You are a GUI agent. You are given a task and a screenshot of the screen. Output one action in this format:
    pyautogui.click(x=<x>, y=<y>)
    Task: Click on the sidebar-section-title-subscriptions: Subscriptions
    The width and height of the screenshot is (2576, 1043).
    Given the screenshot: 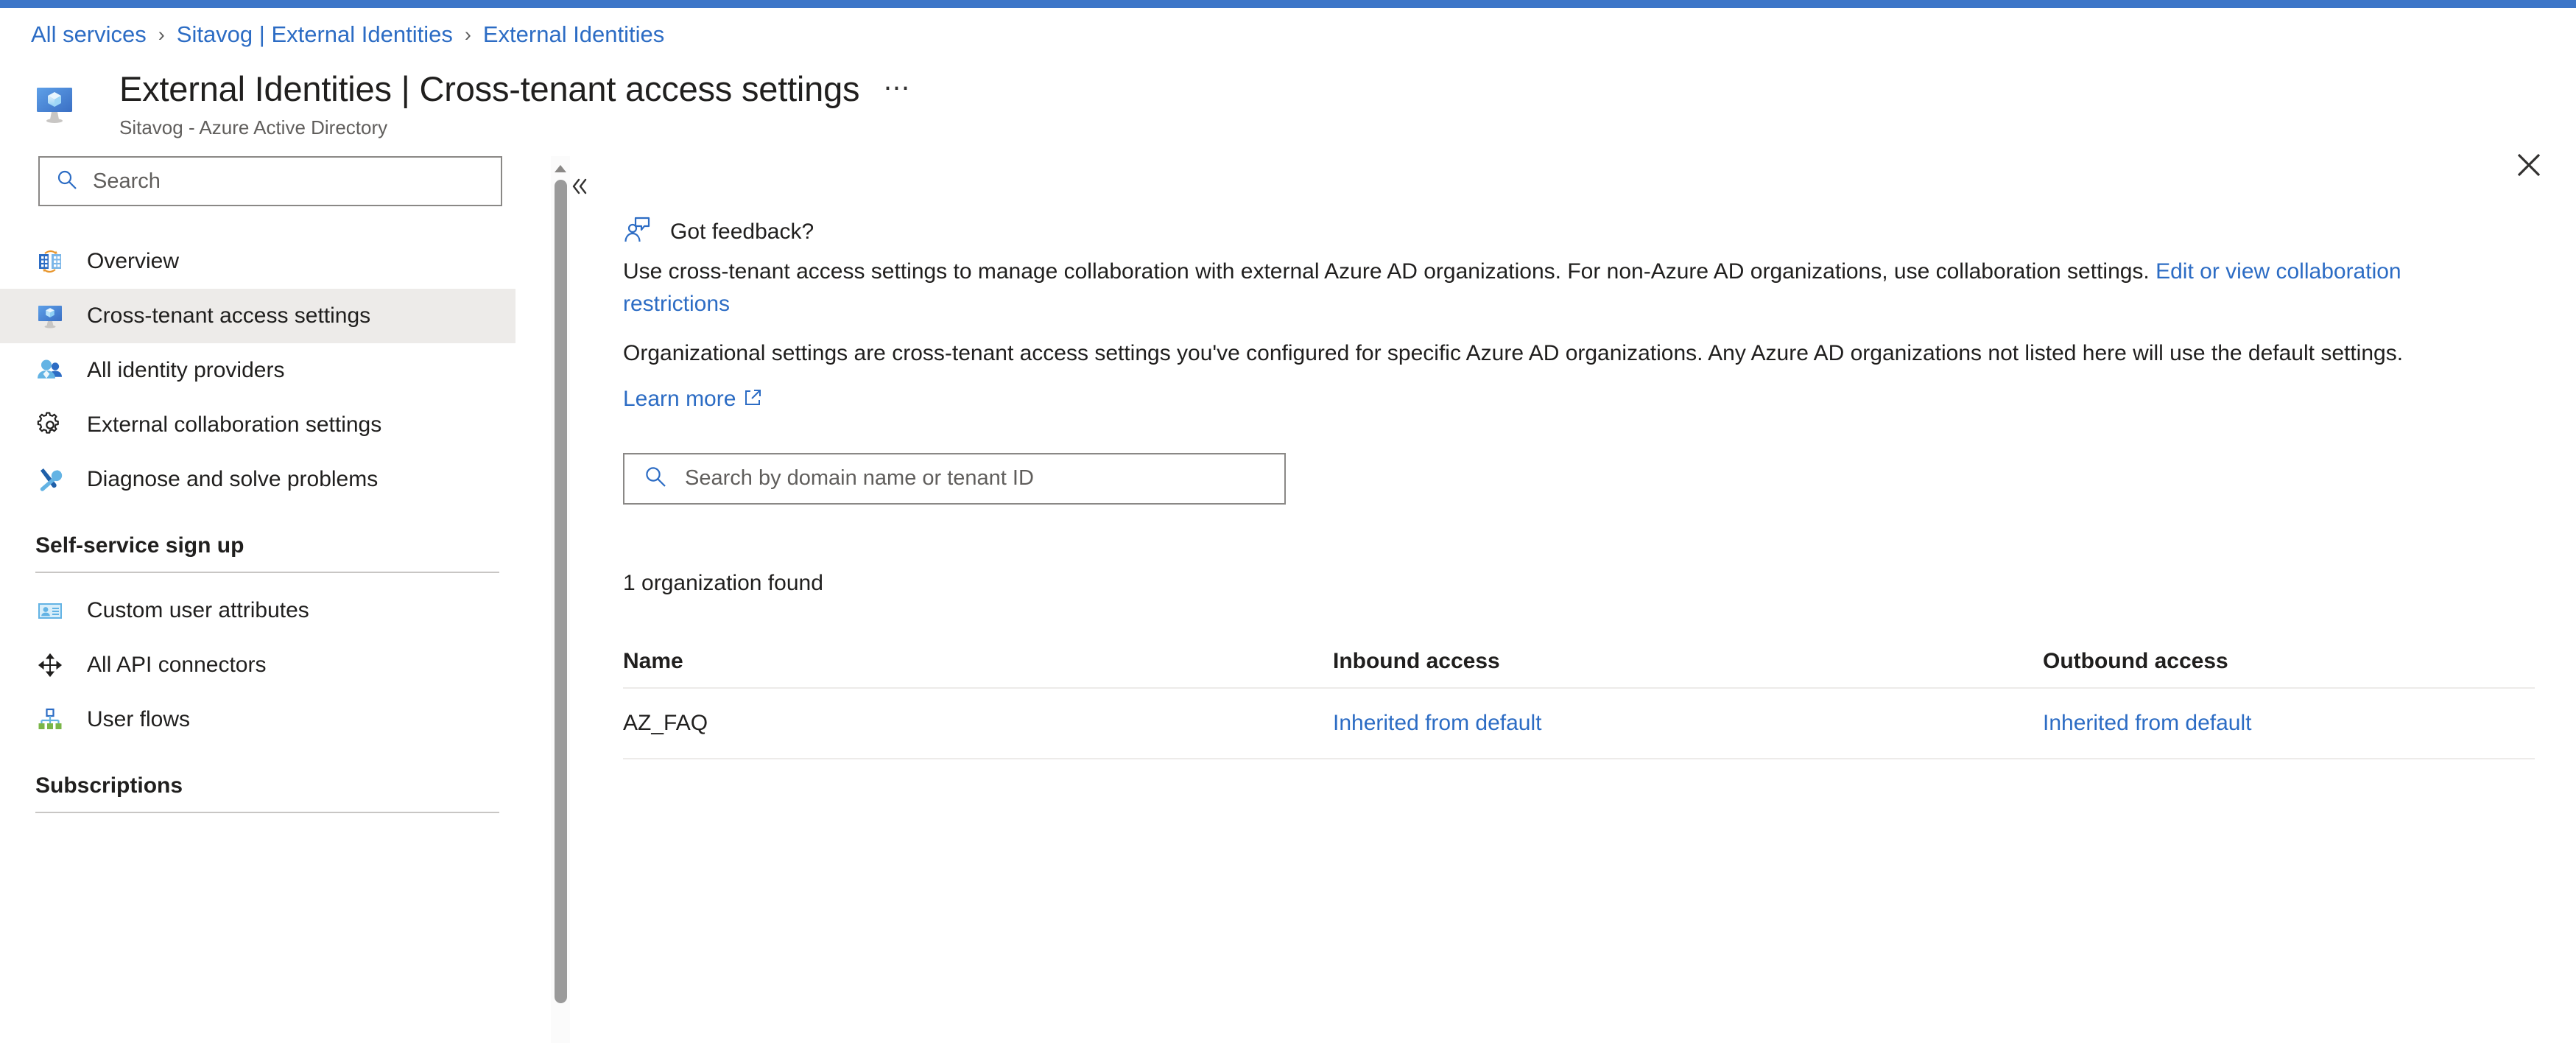 What is the action you would take?
    pyautogui.click(x=109, y=785)
    